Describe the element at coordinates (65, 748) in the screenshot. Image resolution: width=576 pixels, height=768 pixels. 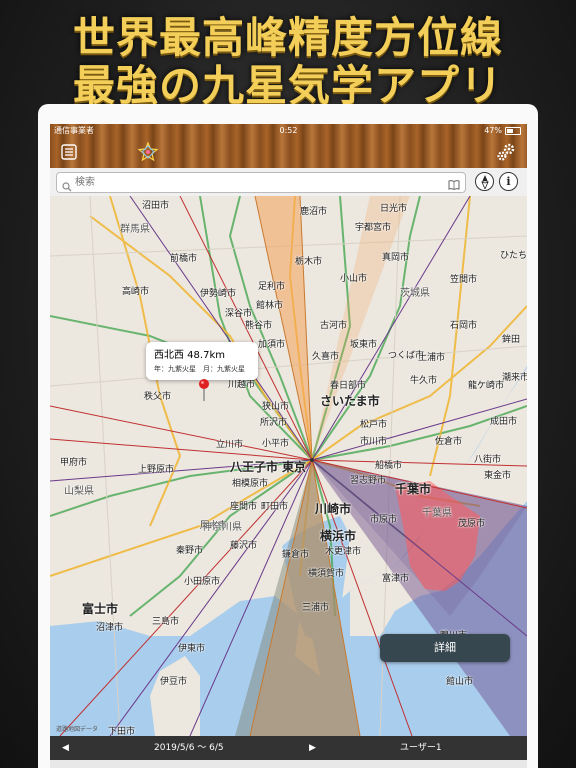
I see `prev-period-button: ◀` at that location.